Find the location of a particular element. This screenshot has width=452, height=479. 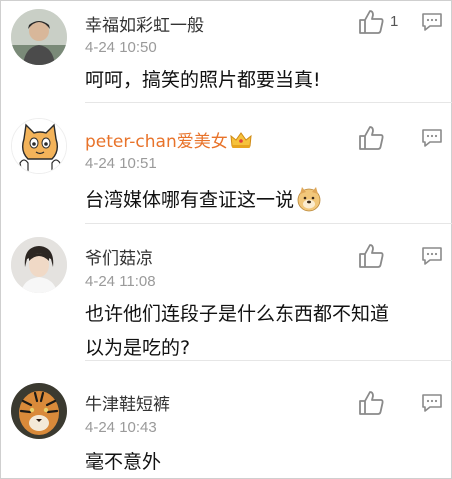

tiger-avatar-icon is located at coordinates (39, 411).